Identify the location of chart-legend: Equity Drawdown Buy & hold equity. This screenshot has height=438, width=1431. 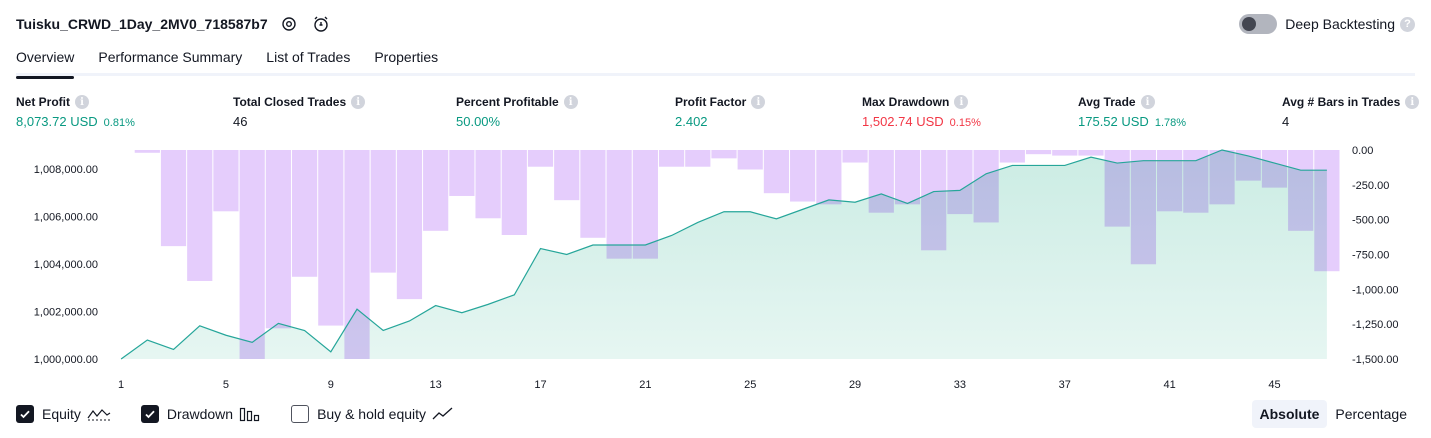
(250, 414).